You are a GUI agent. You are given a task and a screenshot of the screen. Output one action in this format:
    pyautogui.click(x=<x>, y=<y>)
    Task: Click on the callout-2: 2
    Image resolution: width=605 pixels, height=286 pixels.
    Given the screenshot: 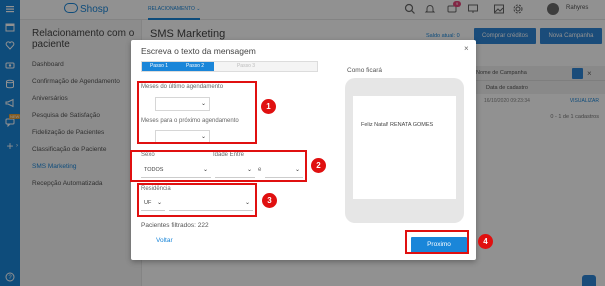 What is the action you would take?
    pyautogui.click(x=318, y=165)
    